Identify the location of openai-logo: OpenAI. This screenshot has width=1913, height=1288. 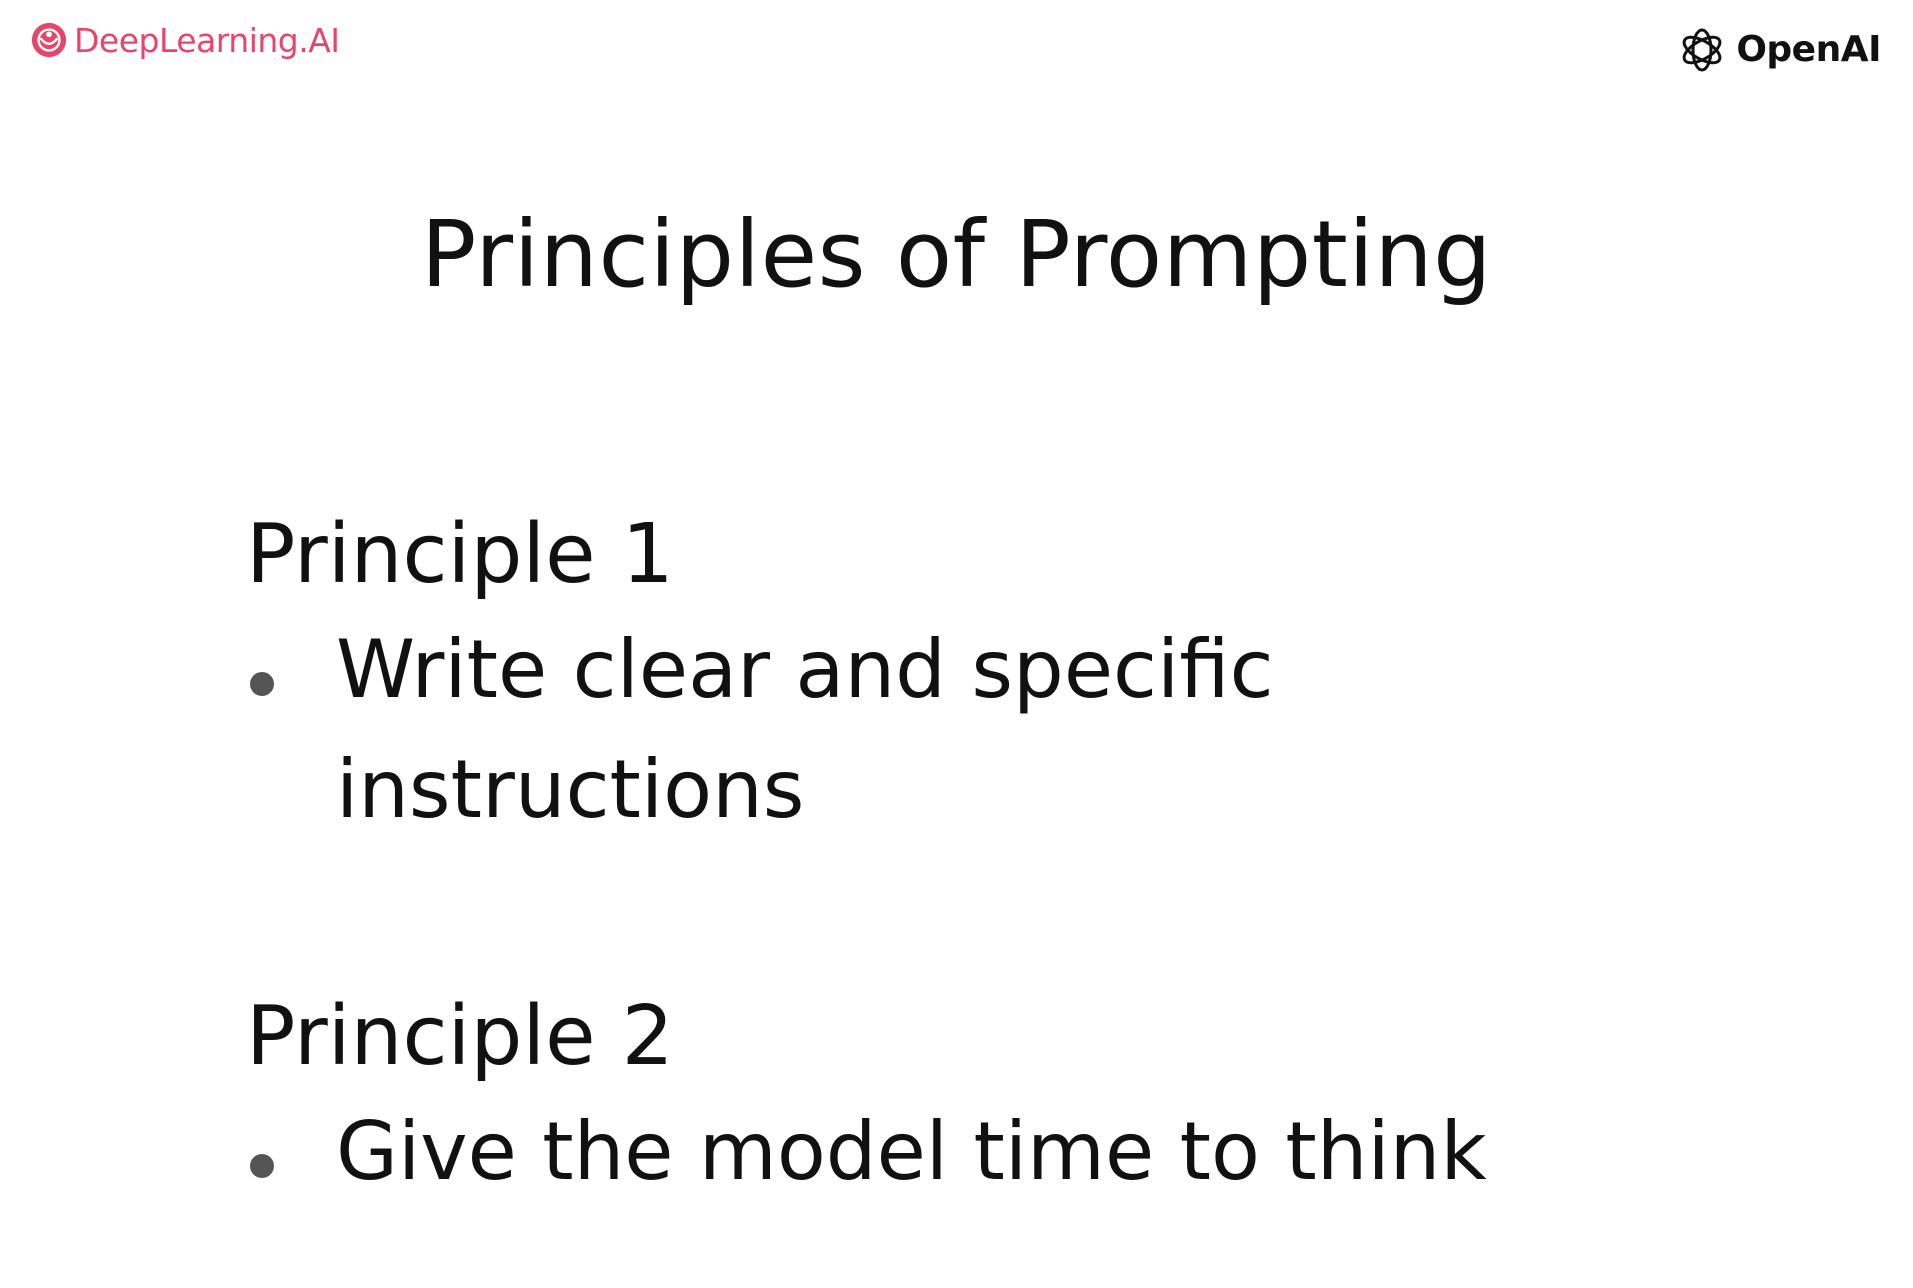
(1778, 50).